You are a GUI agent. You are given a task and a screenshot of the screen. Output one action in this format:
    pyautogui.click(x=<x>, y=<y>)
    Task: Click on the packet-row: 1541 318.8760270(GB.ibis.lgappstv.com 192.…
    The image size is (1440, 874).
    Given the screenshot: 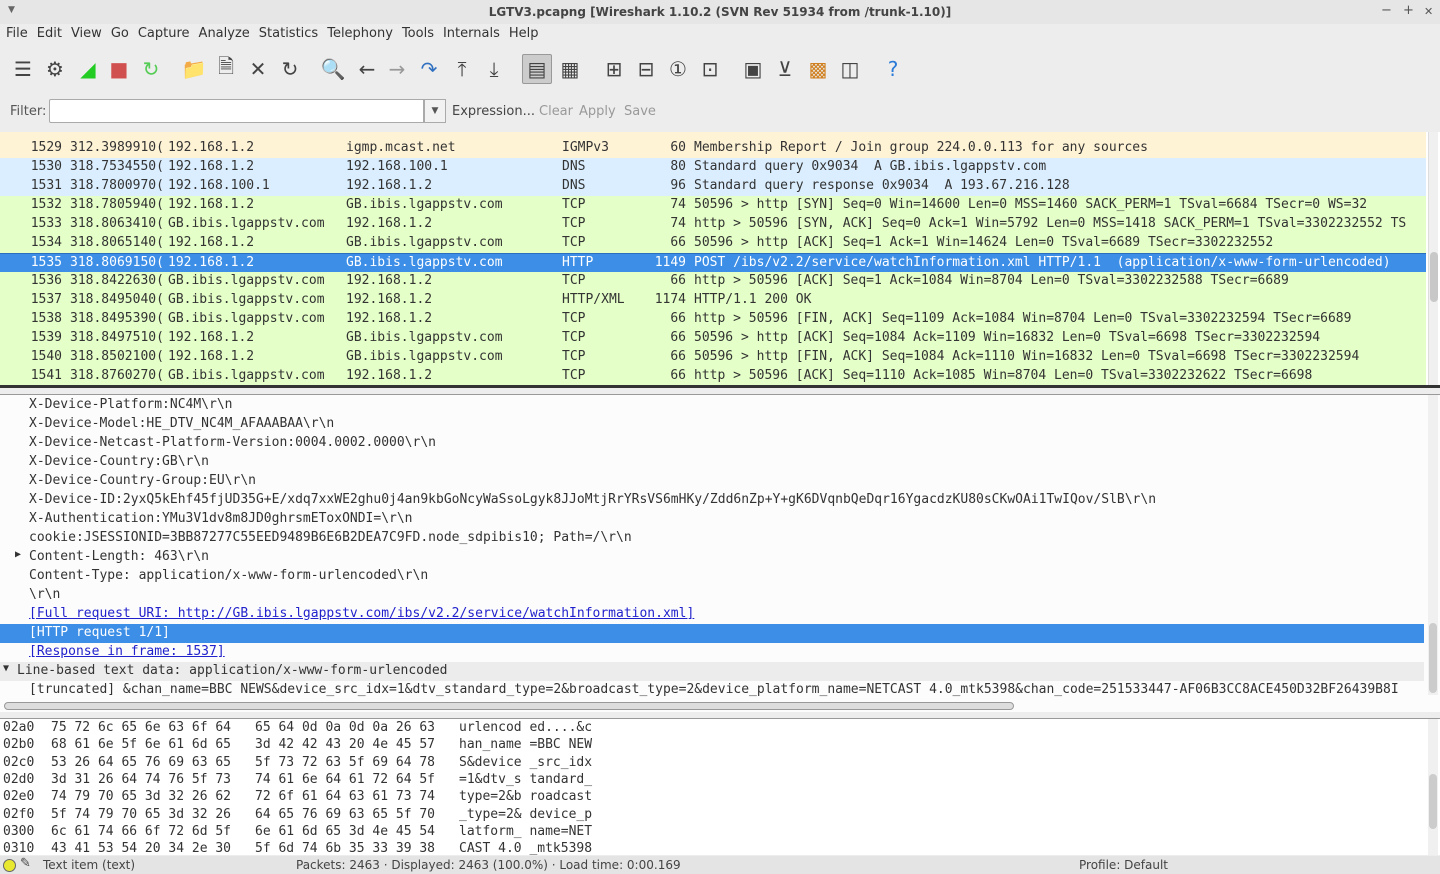 What is the action you would take?
    pyautogui.click(x=713, y=376)
    